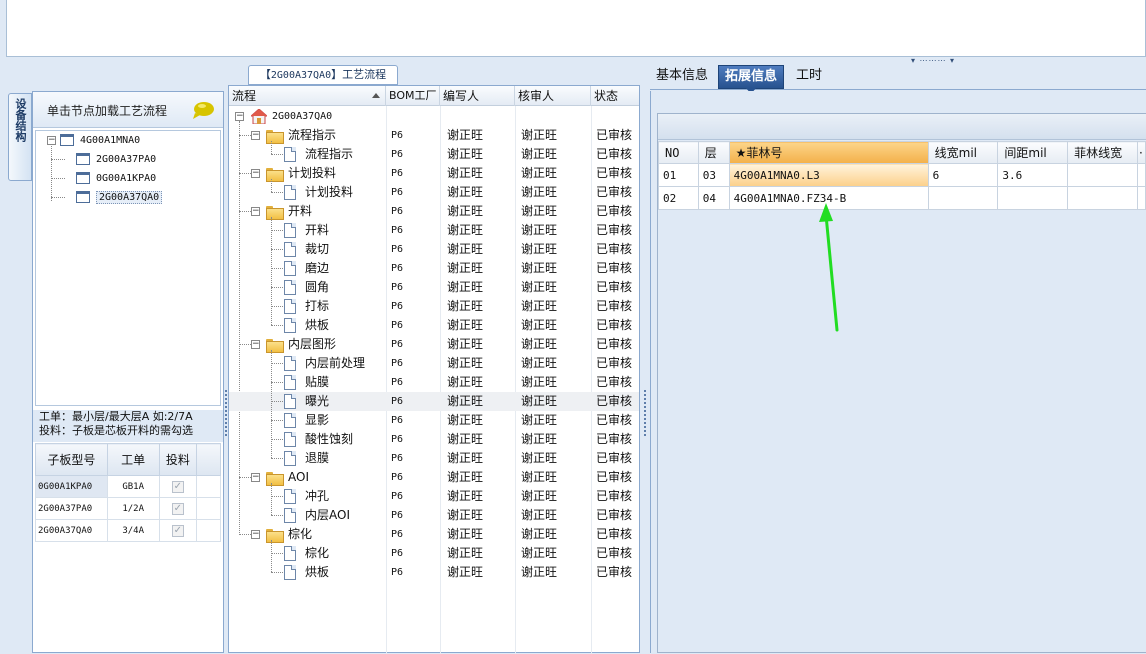  What do you see at coordinates (434, 401) in the screenshot?
I see `flow-step: 曝光 P6 谢正旺 谢正旺 已审核` at bounding box center [434, 401].